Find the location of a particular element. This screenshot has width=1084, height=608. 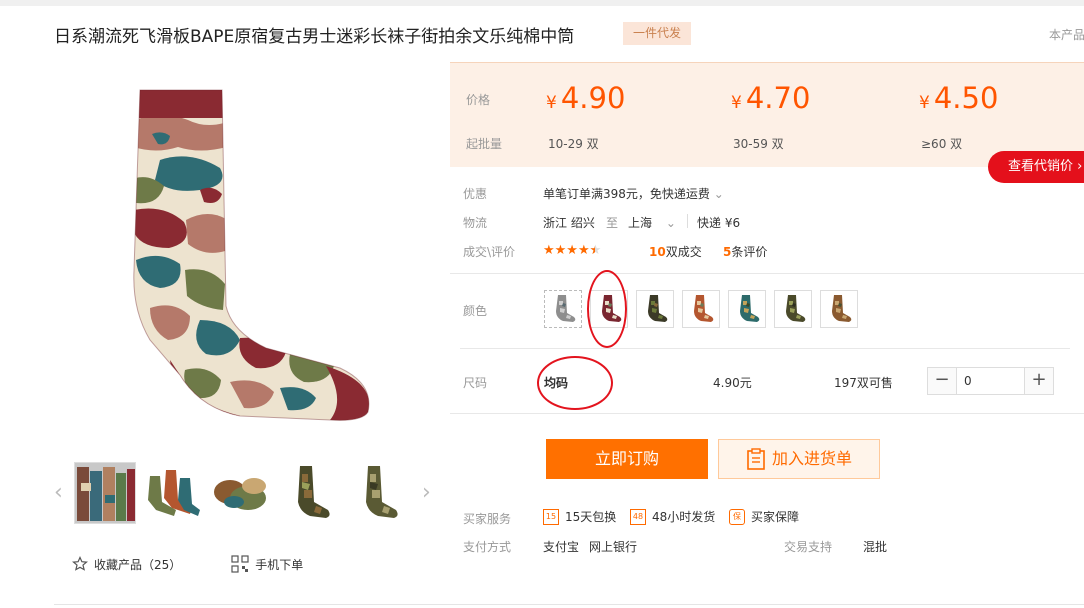

ship-48h-icon: 48 is located at coordinates (638, 516).